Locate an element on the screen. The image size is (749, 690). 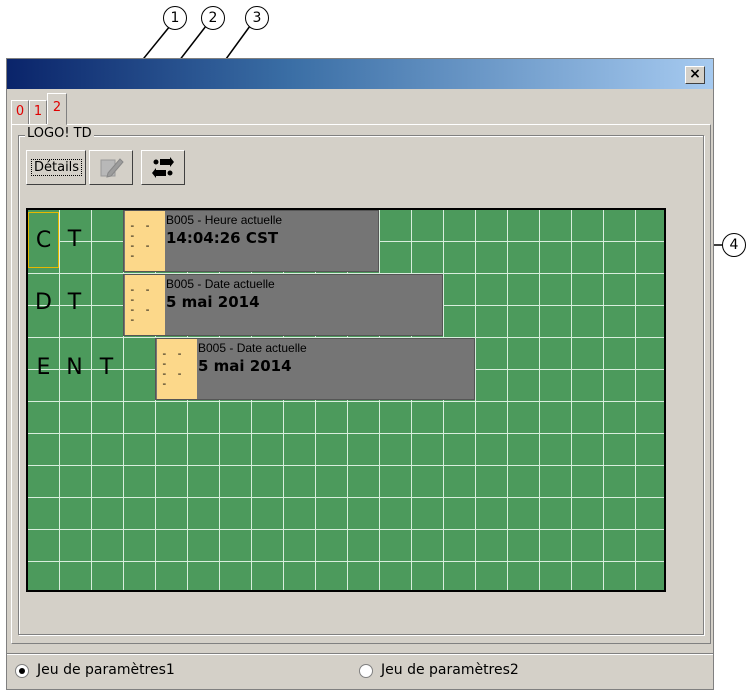
edit-pencil-icon is located at coordinates (112, 168).